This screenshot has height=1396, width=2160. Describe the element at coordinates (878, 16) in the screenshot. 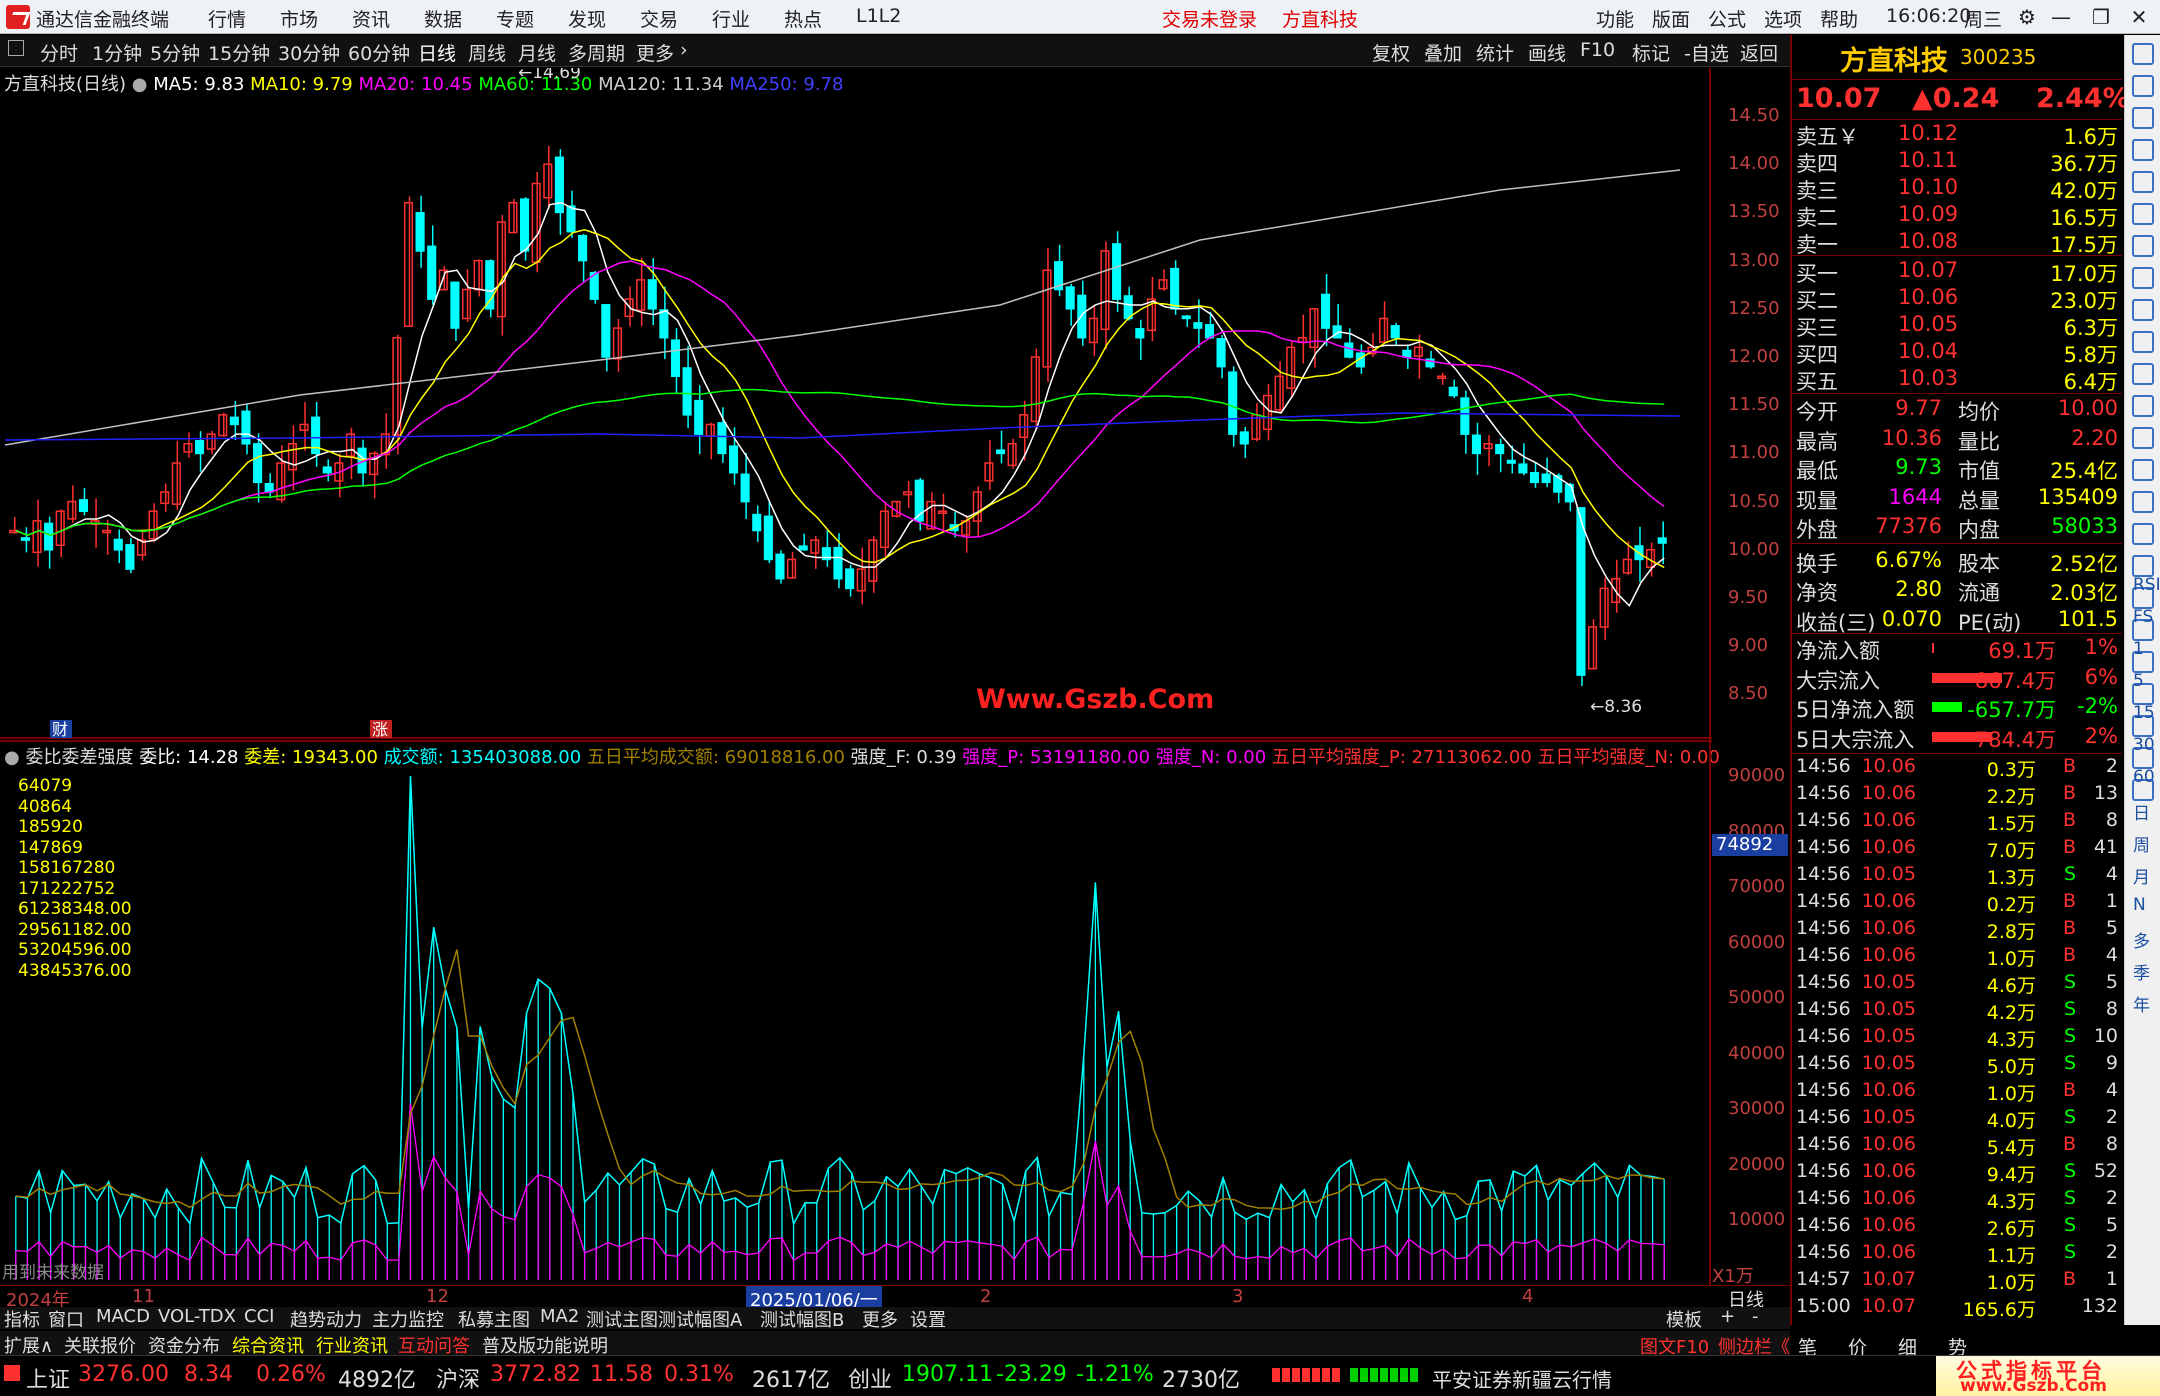

I see `menu-l1l2: L1L2` at that location.